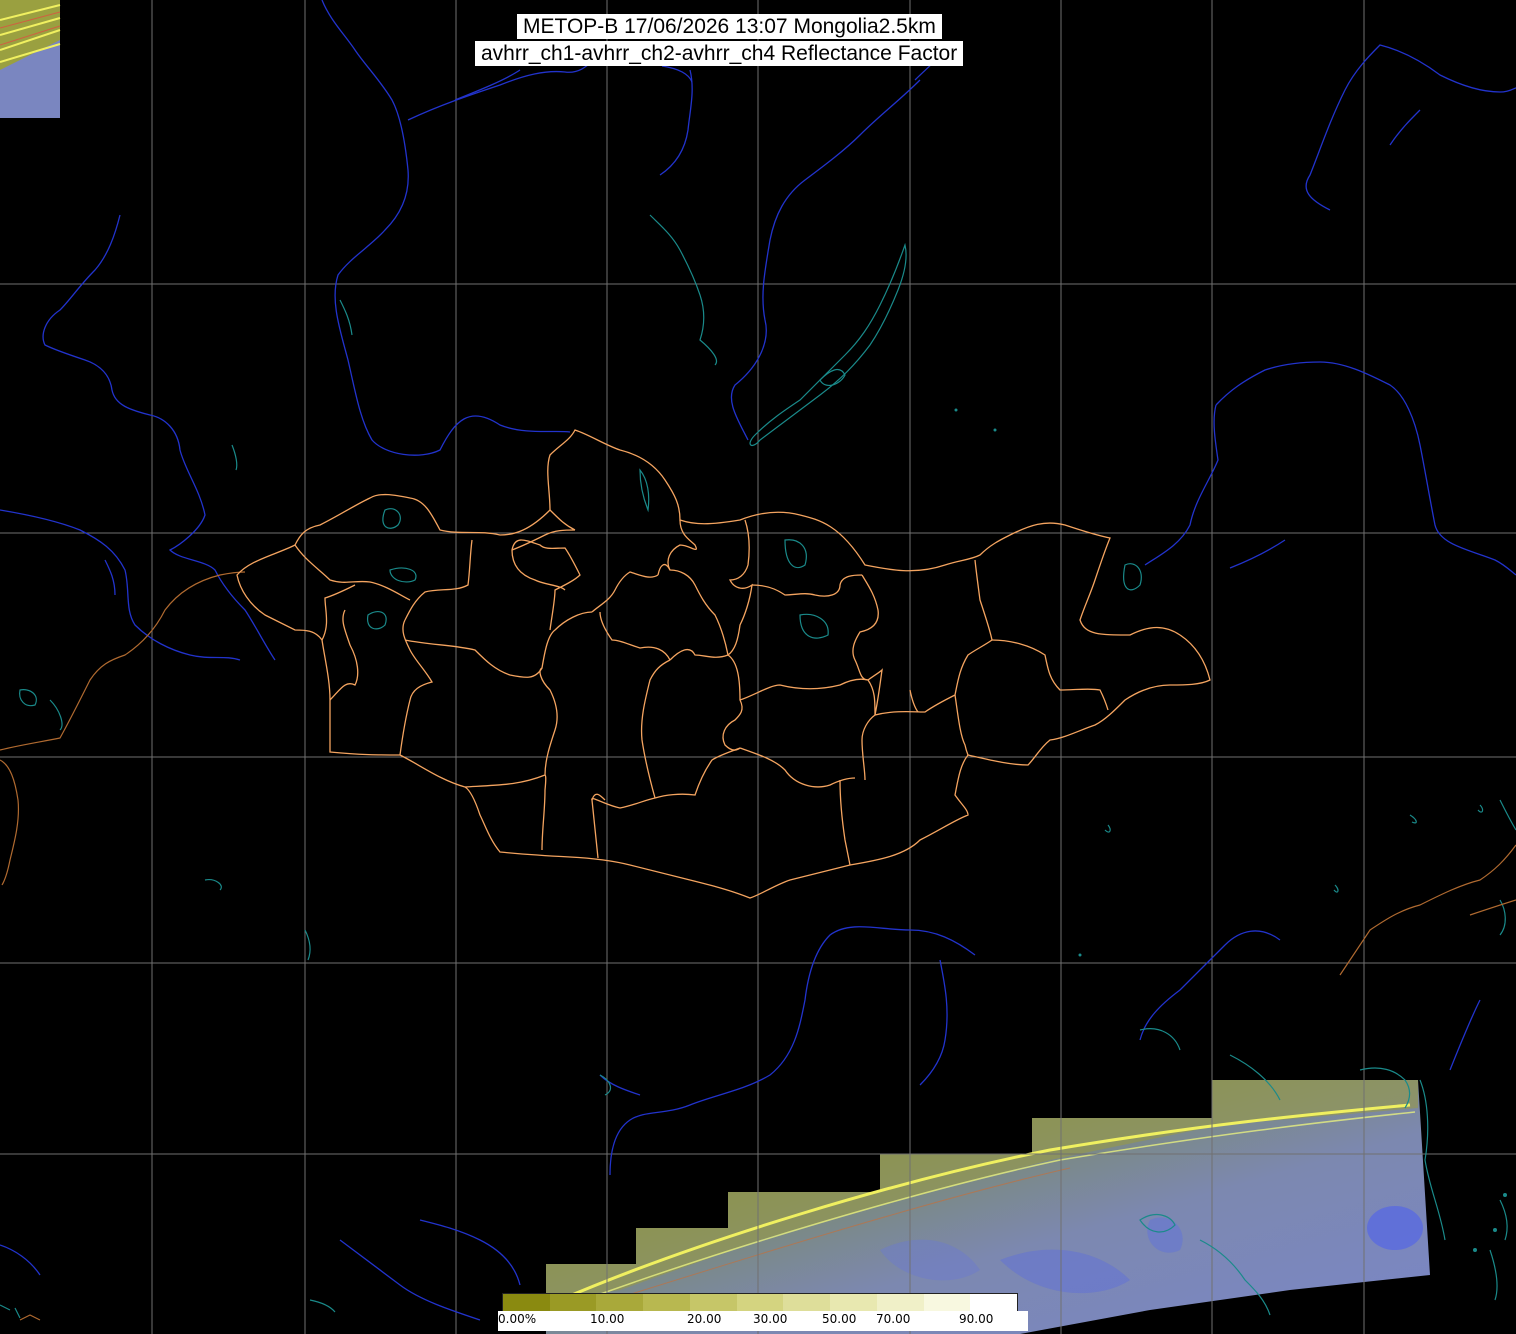 This screenshot has width=1516, height=1334. I want to click on colorbar-tick-label: 30.00, so click(770, 1319).